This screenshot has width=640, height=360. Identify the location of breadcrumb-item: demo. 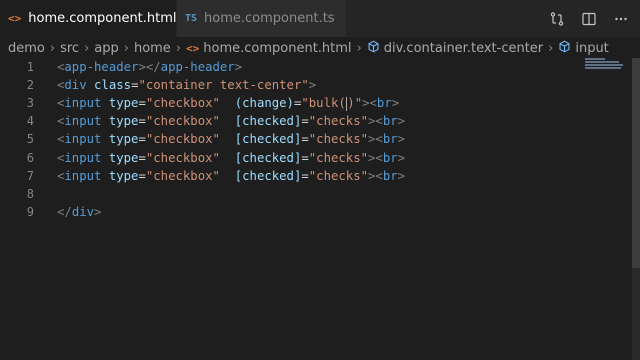
(26, 48).